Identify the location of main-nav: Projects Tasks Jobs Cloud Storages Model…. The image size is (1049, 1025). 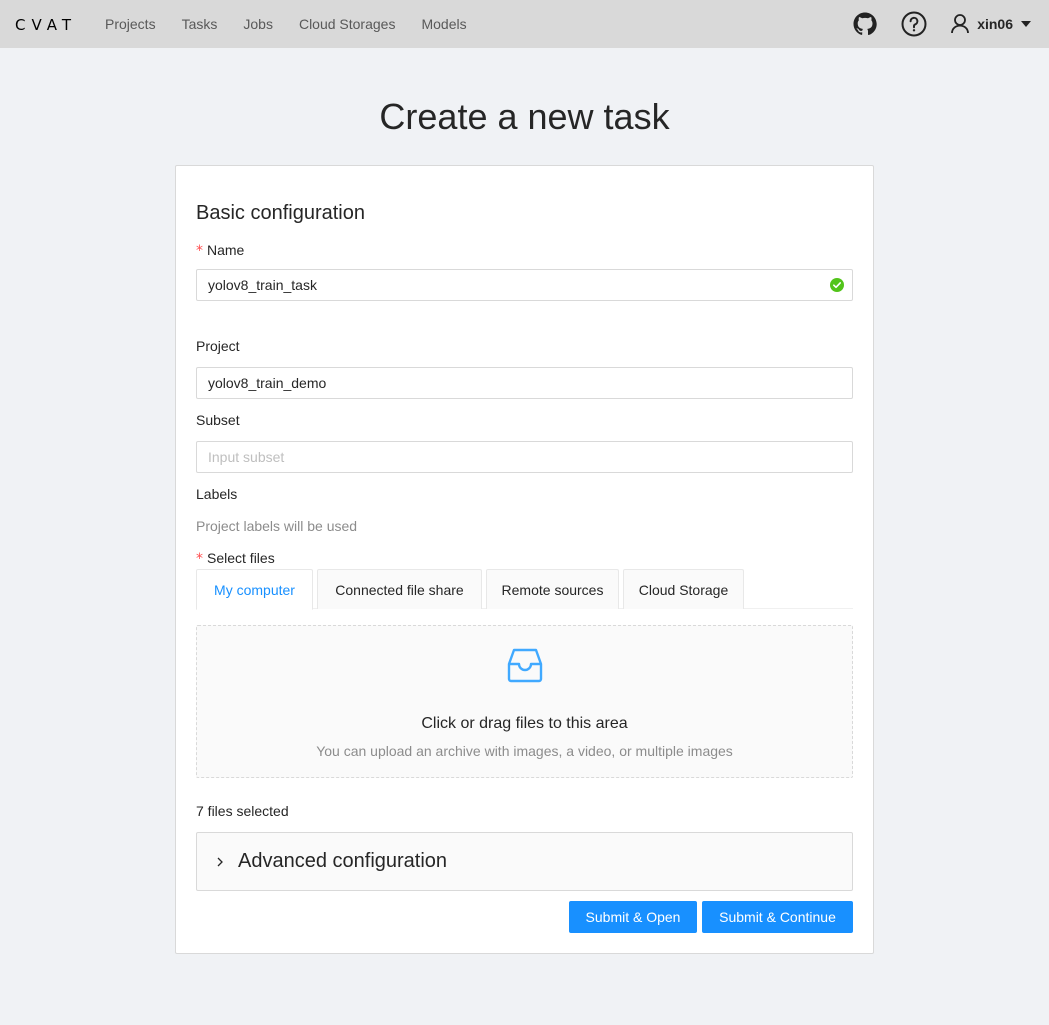
(299, 24).